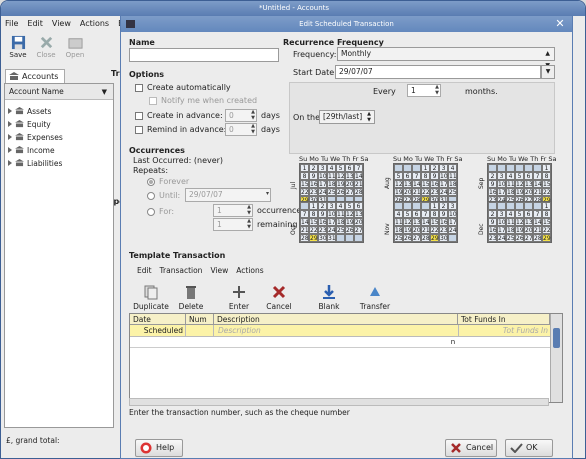 This screenshot has height=459, width=586. What do you see at coordinates (560, 24) in the screenshot?
I see `close-icon: ✕` at bounding box center [560, 24].